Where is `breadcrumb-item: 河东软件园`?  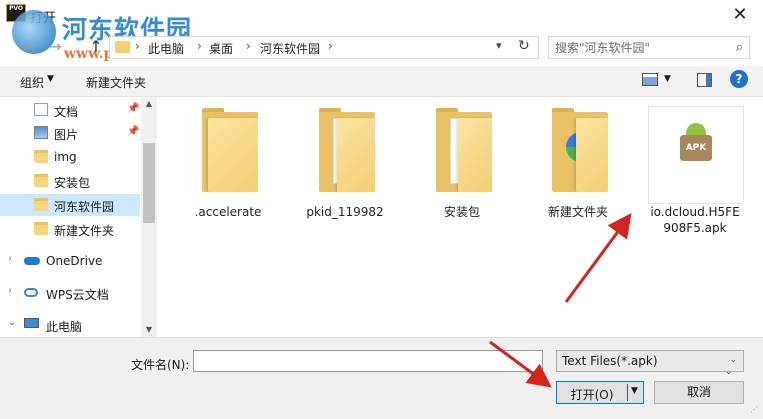 breadcrumb-item: 河东软件园 is located at coordinates (290, 48).